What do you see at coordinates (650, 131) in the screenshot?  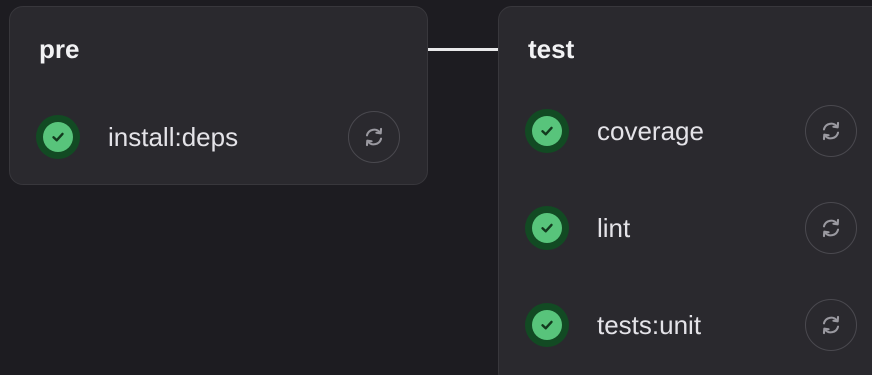 I see `job-name: coverage` at bounding box center [650, 131].